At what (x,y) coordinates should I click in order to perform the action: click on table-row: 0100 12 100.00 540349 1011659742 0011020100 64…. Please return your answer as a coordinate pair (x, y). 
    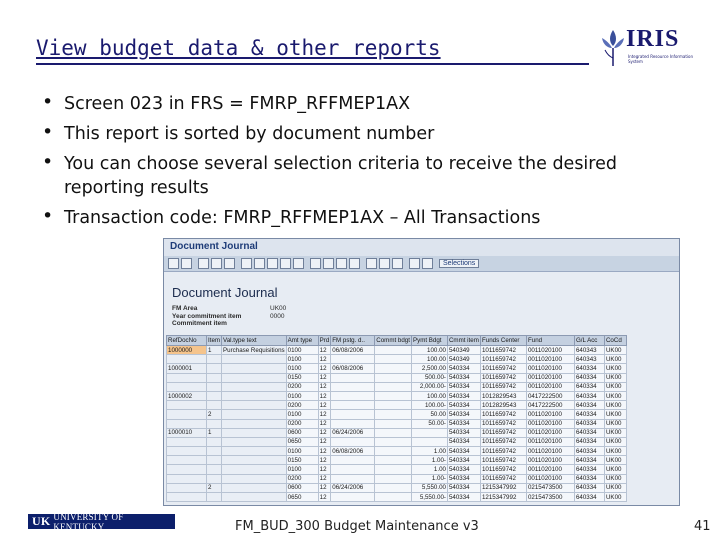
    Looking at the image, I should click on (396, 359).